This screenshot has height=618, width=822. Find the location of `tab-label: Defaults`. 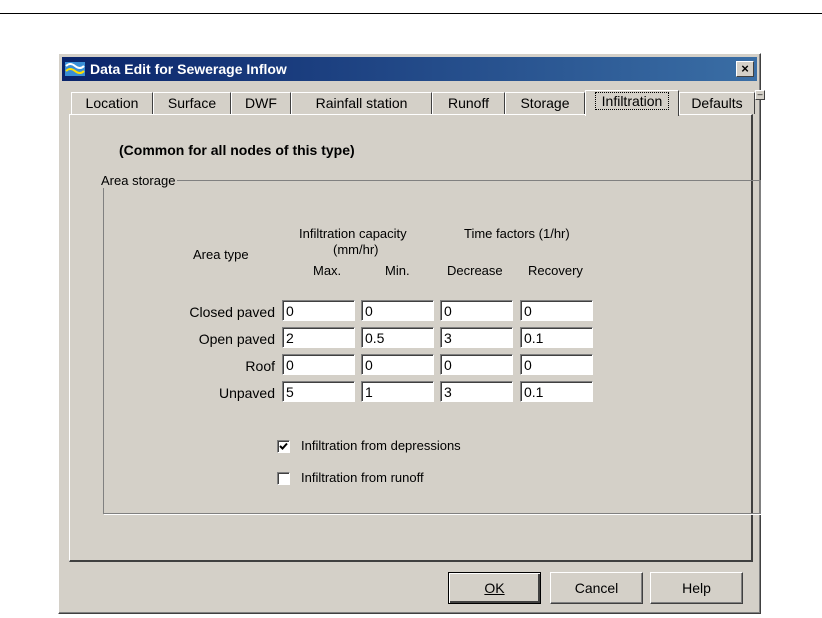

tab-label: Defaults is located at coordinates (717, 103).